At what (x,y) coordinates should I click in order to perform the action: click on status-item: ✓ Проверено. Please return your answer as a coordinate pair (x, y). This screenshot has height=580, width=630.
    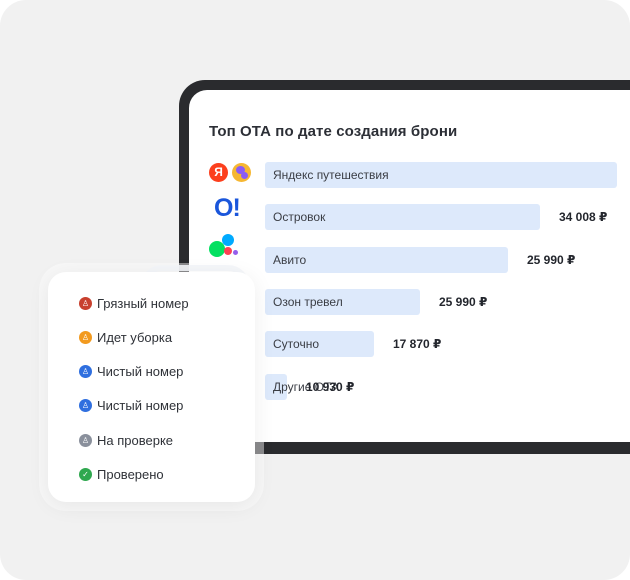
    Looking at the image, I should click on (121, 475).